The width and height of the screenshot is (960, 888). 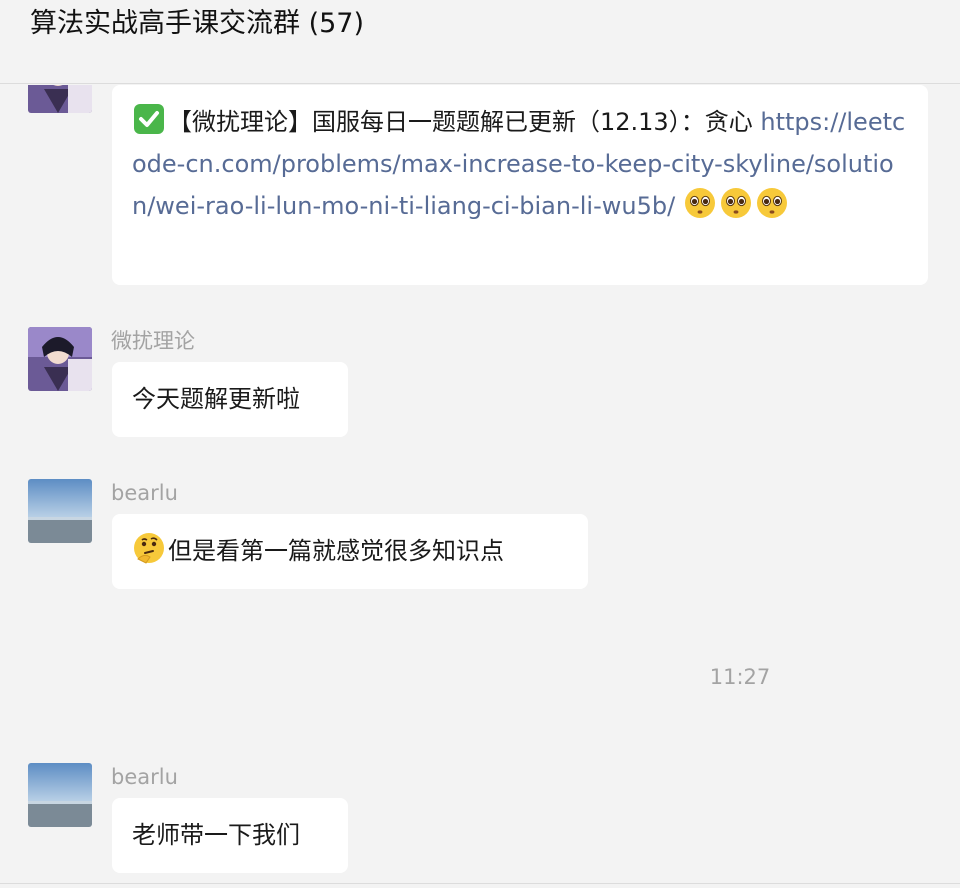 I want to click on timestamp: 11:27, so click(x=740, y=677).